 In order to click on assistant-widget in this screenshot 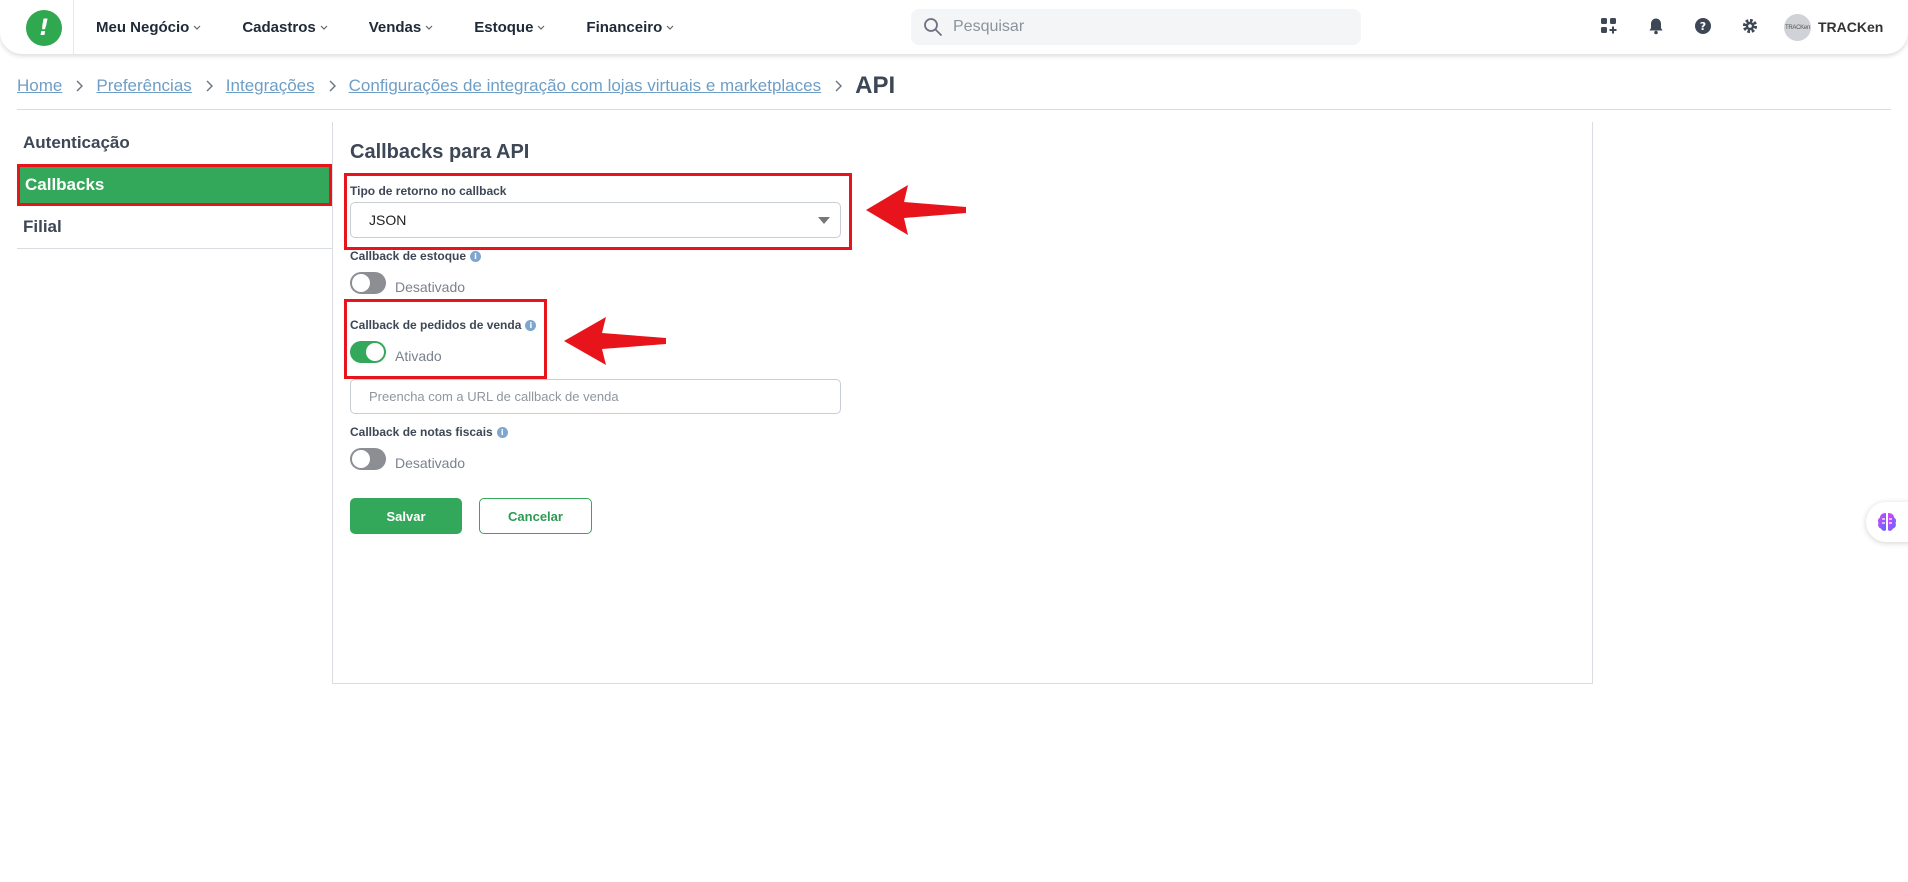, I will do `click(1887, 522)`.